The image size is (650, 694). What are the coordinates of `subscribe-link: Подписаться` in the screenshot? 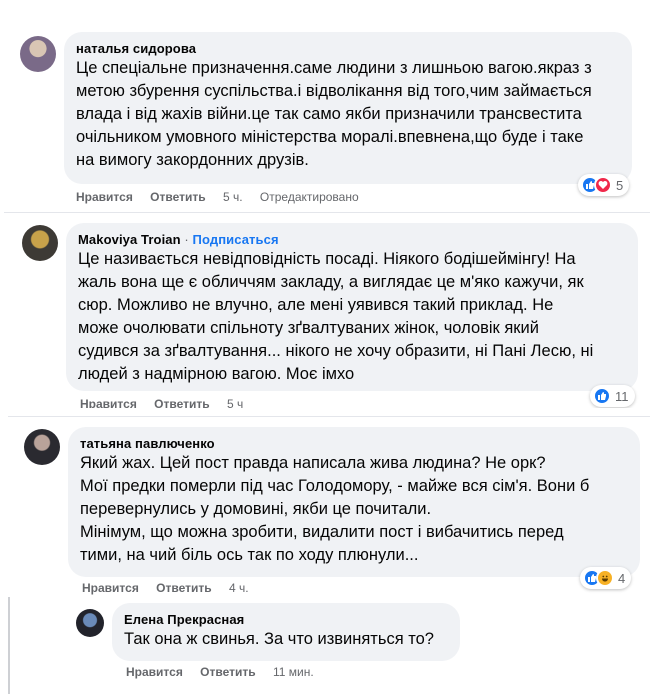 It's located at (236, 239).